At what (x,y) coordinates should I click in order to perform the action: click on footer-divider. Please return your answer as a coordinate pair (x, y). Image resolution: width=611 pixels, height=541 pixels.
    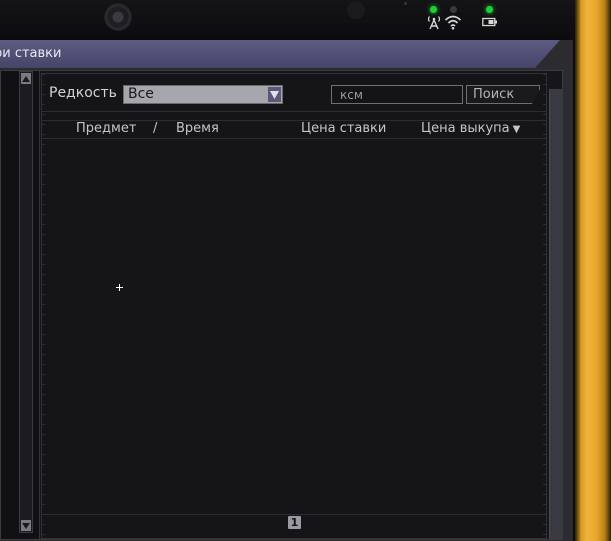
    Looking at the image, I should click on (294, 514).